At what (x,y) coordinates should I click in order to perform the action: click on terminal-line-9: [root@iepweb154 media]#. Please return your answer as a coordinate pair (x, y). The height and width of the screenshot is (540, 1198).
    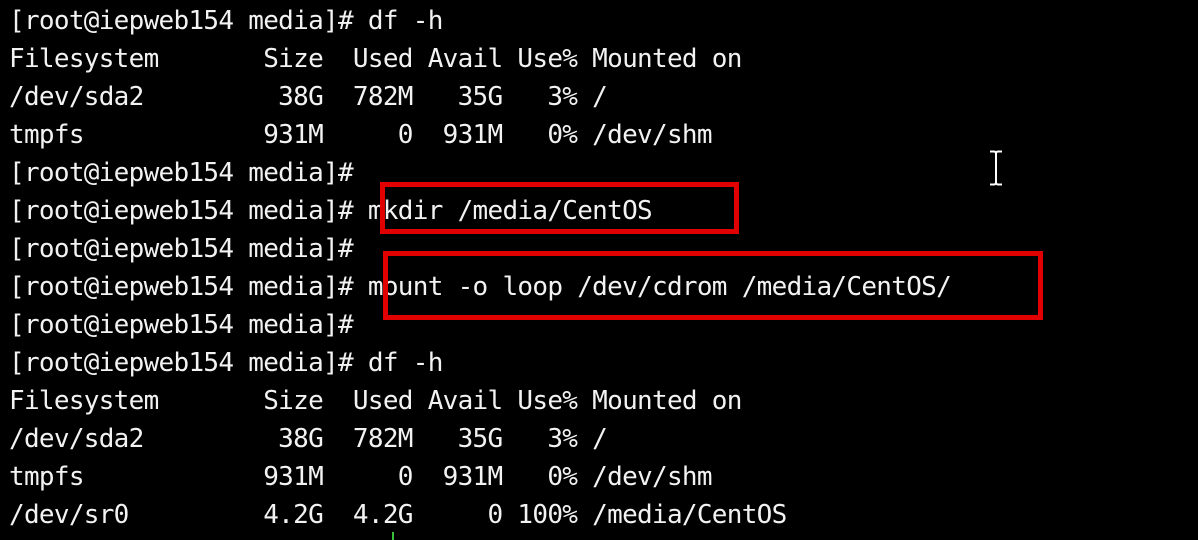
    Looking at the image, I should click on (181, 325).